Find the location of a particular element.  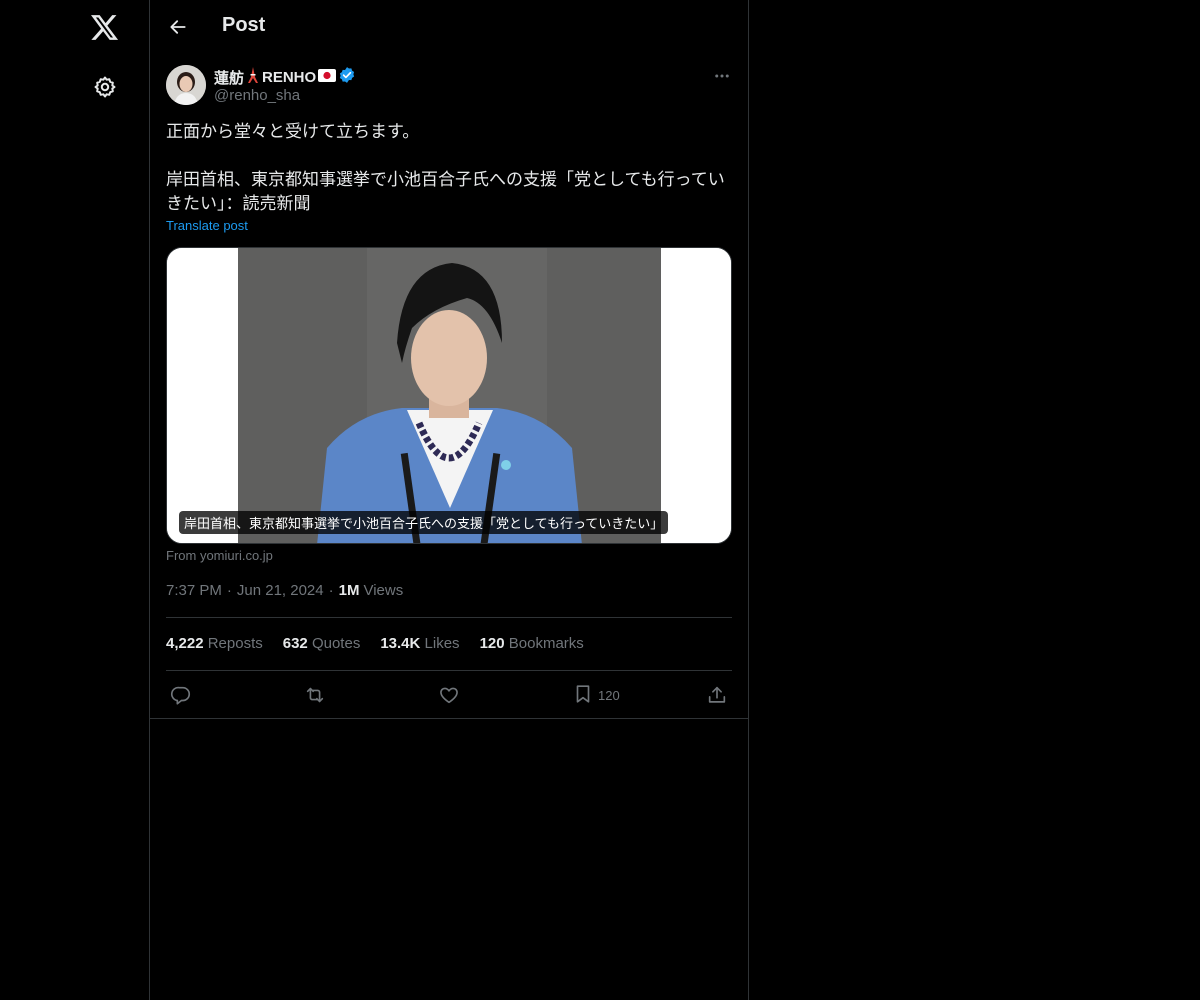

views-count: 1M is located at coordinates (349, 590).